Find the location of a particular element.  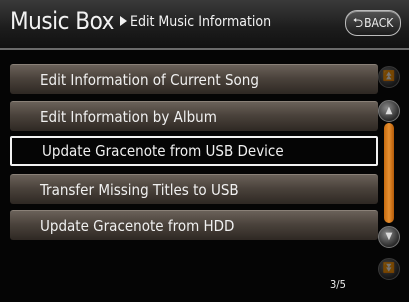

double-chevron-down-icon: ⏬ is located at coordinates (389, 268).